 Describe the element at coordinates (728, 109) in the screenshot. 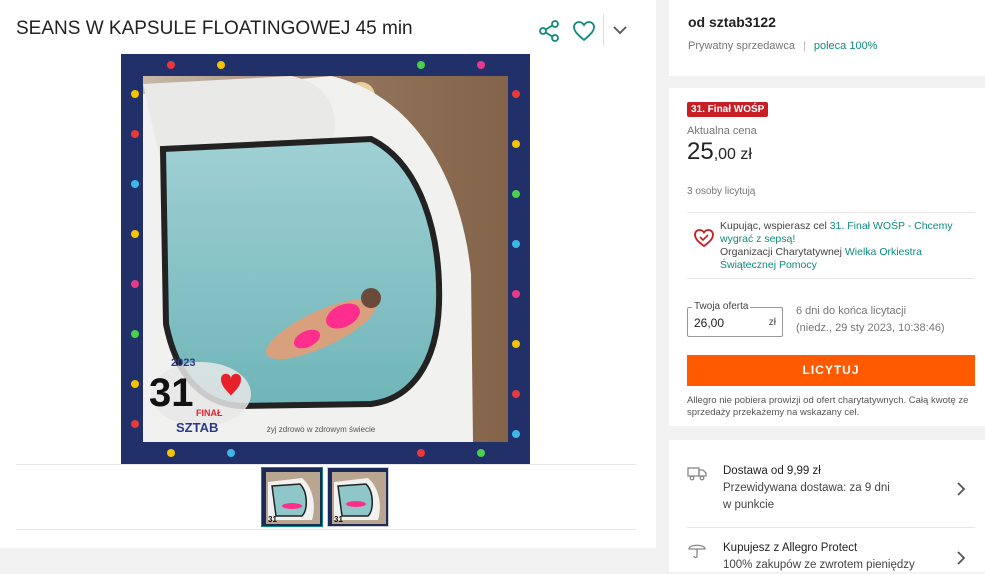

I see `charity-badge: 31. Finał WOŚP` at that location.